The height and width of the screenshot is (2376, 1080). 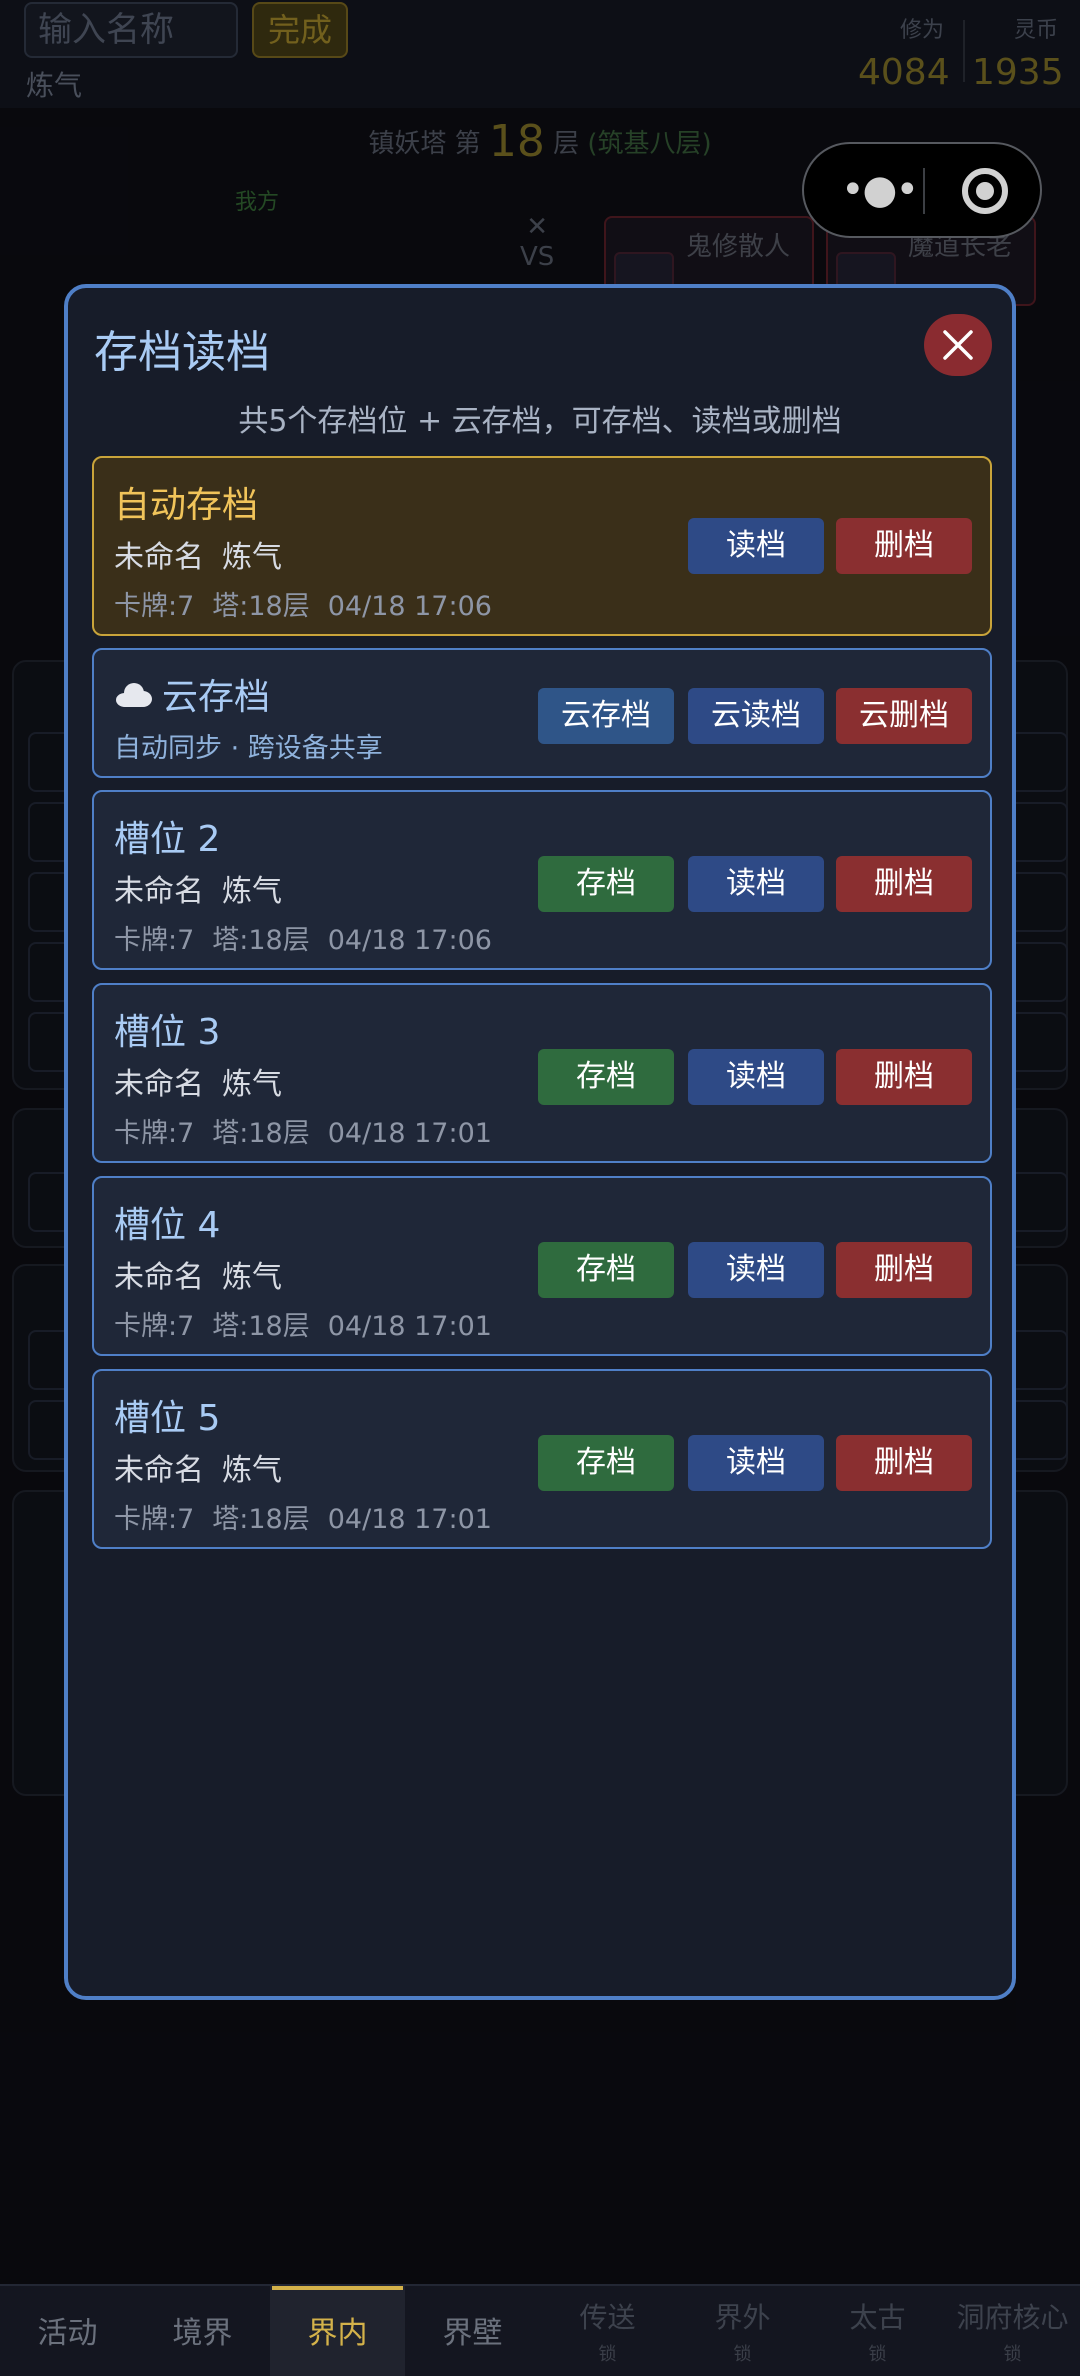 I want to click on nav-item-activity: 活动, so click(x=67, y=2331).